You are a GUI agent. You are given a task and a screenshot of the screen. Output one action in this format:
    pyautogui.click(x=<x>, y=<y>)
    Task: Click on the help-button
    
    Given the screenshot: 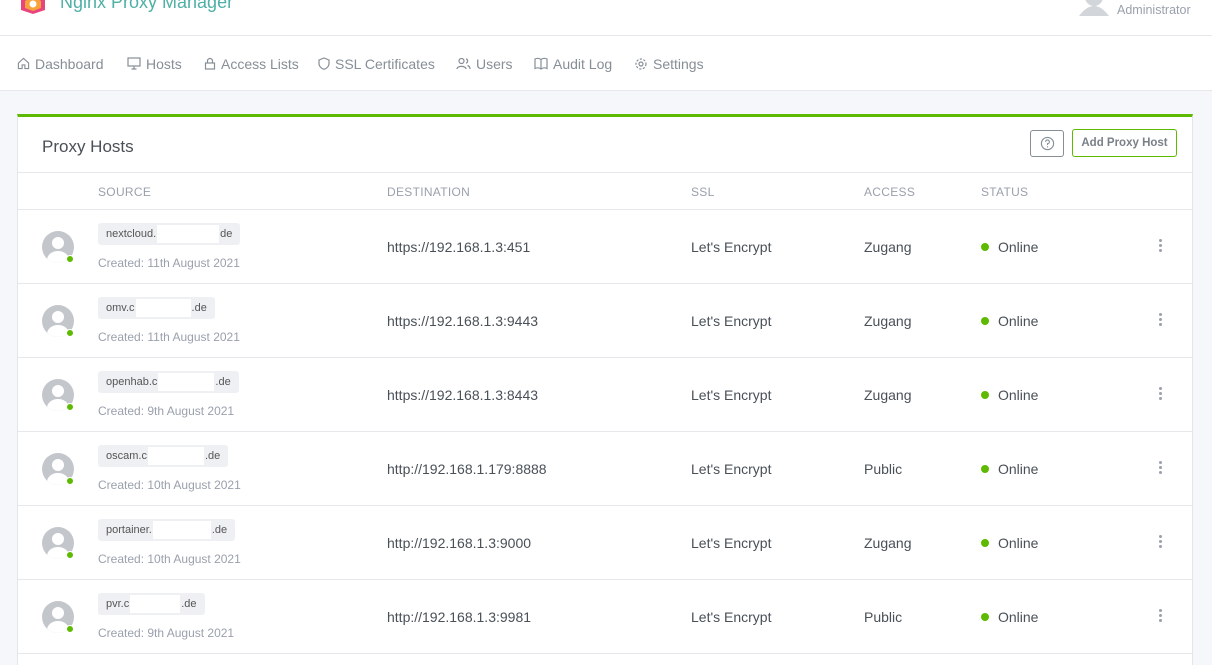 What is the action you would take?
    pyautogui.click(x=1047, y=143)
    